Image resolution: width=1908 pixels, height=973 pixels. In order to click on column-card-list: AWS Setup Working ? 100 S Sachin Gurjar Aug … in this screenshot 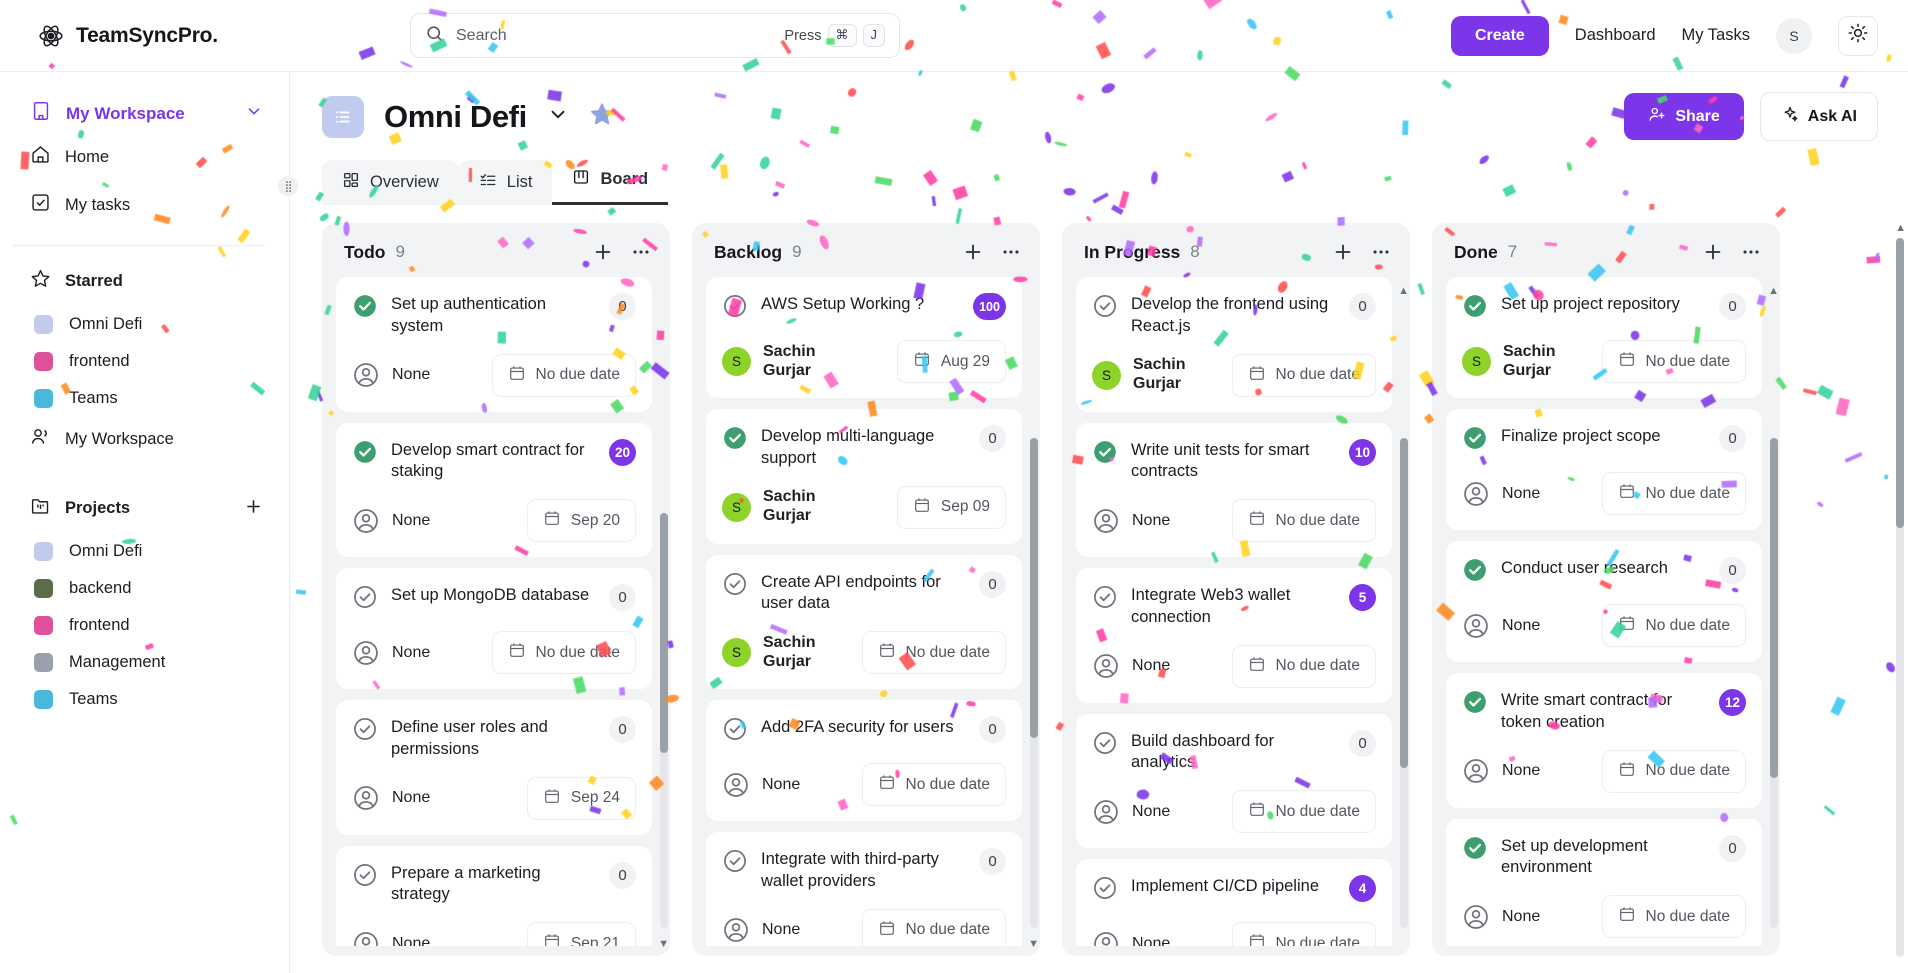, I will do `click(867, 611)`.